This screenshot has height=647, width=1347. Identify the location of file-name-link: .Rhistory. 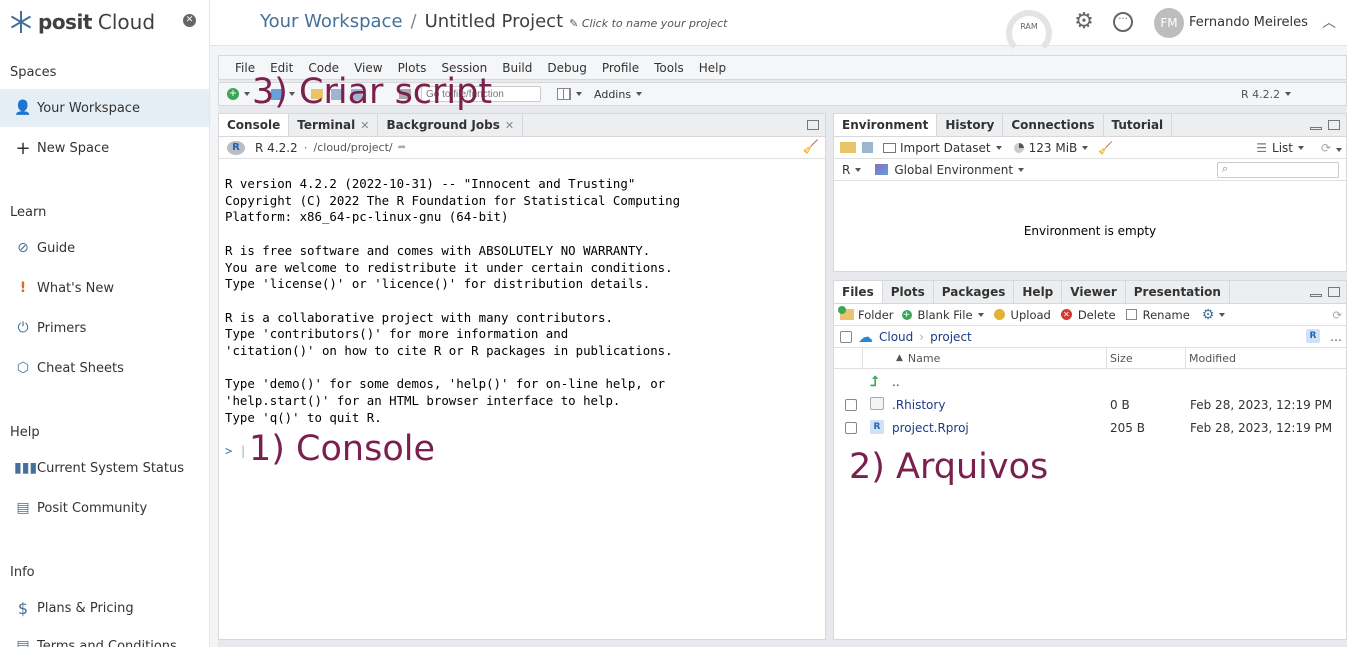
(918, 405).